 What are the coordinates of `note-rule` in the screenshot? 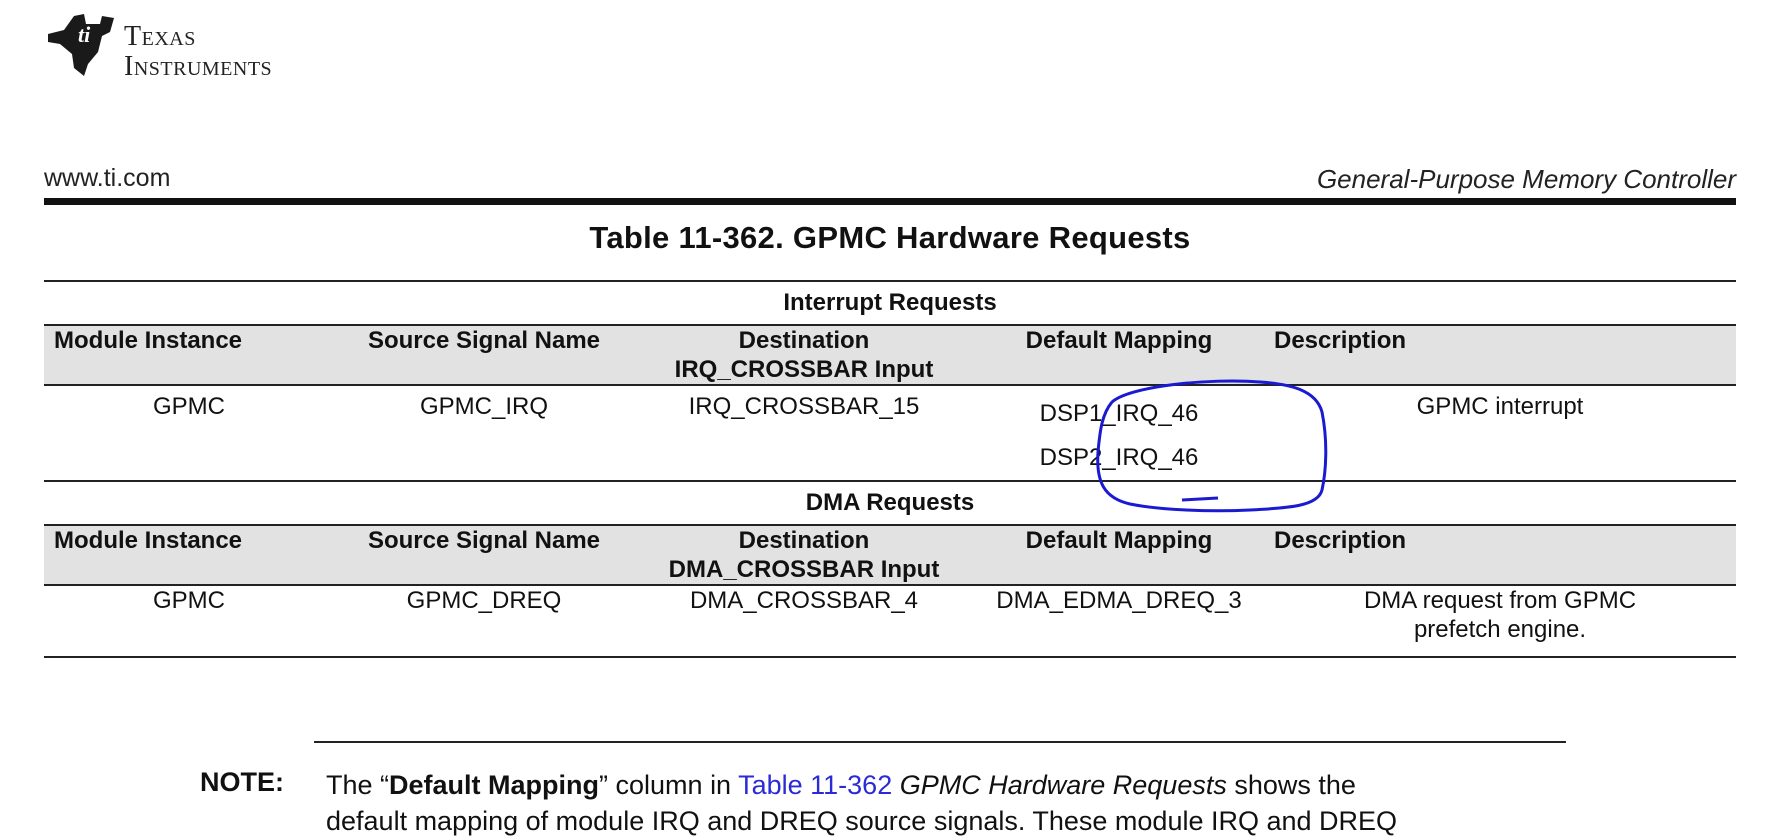 It's located at (940, 742).